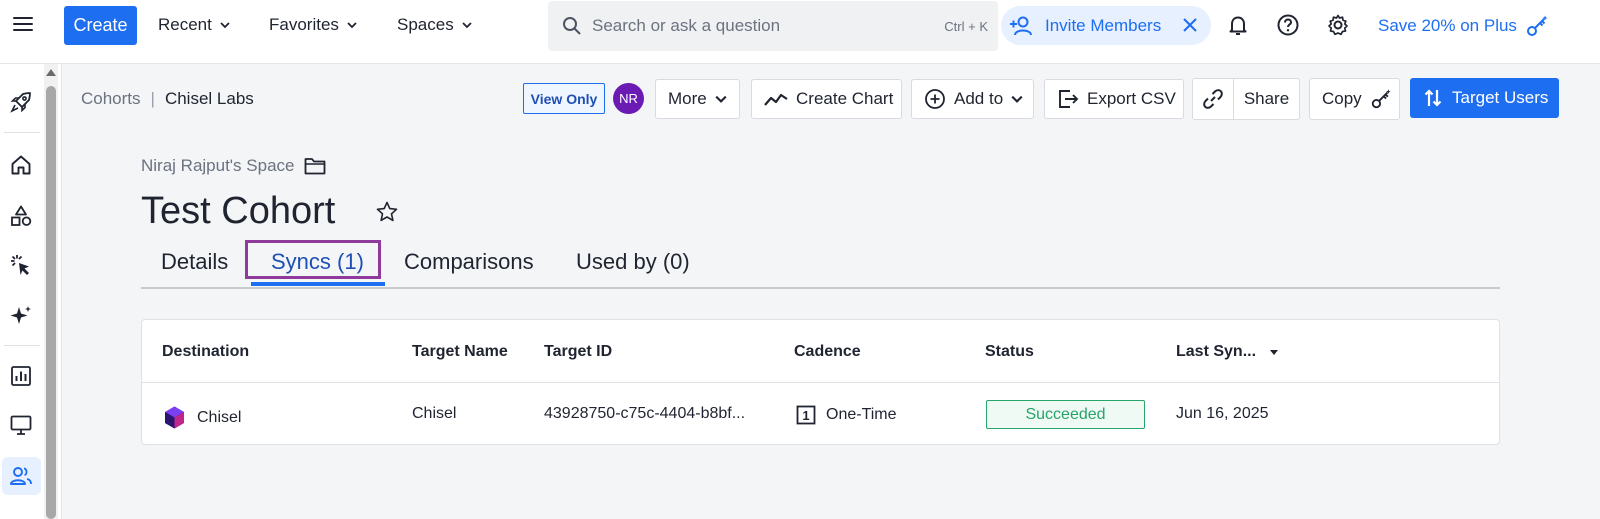  I want to click on nav-recent-label: Recent, so click(185, 24).